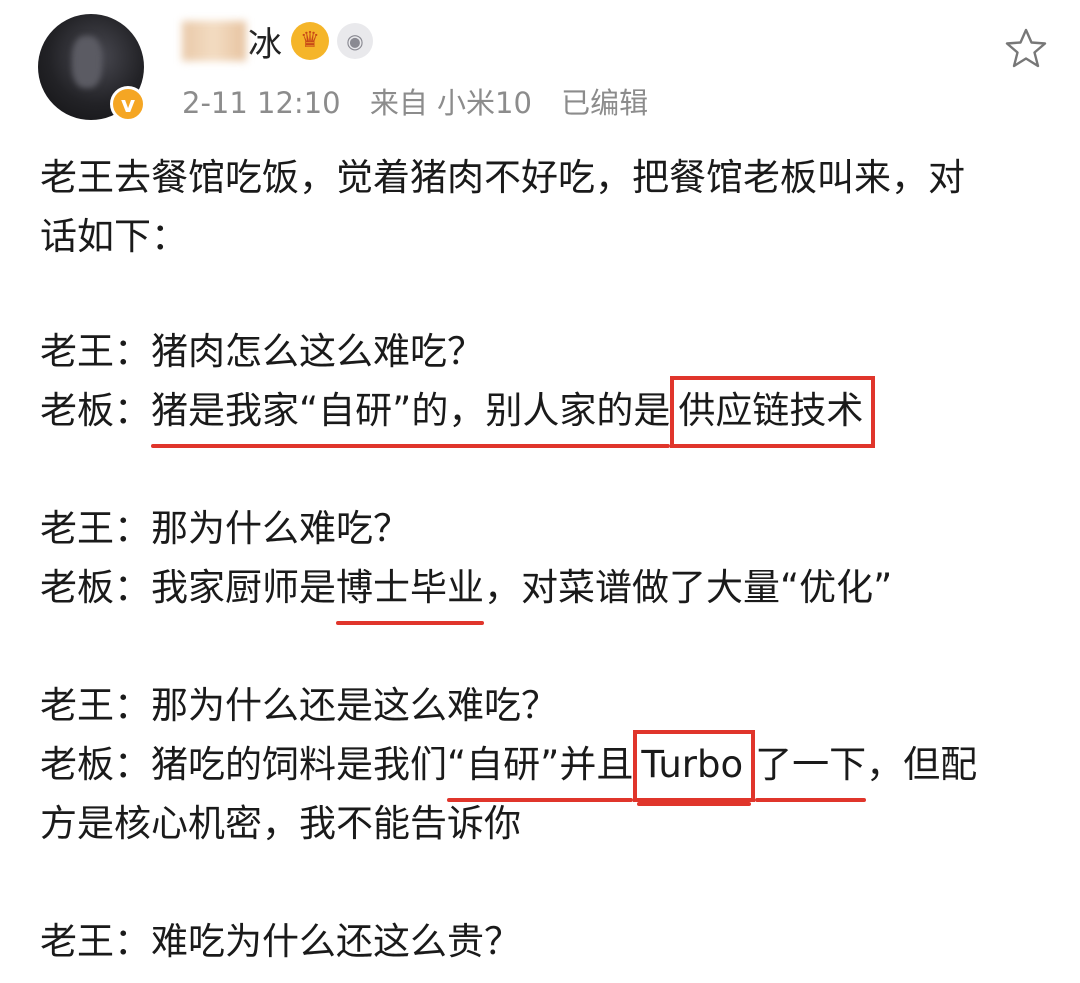  I want to click on answer-3-prefix: 老板：猪吃的饲料是我们, so click(243, 764).